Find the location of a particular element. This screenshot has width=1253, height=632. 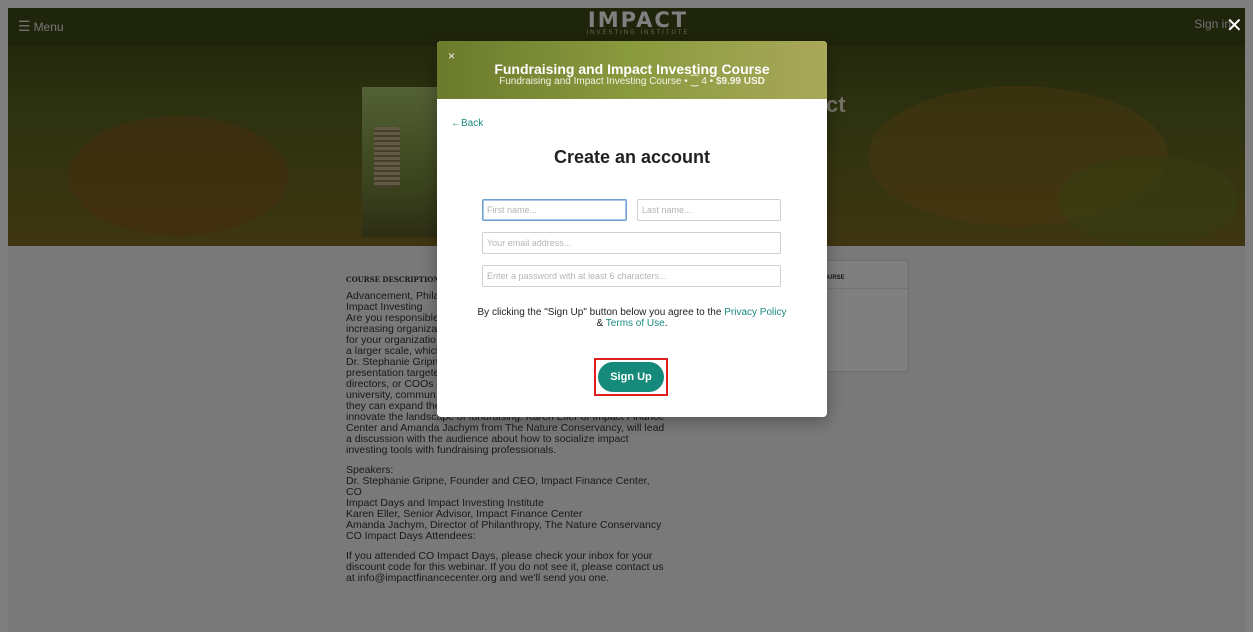

modal-course-title: Fundraising and Impact Investing Course is located at coordinates (632, 69).